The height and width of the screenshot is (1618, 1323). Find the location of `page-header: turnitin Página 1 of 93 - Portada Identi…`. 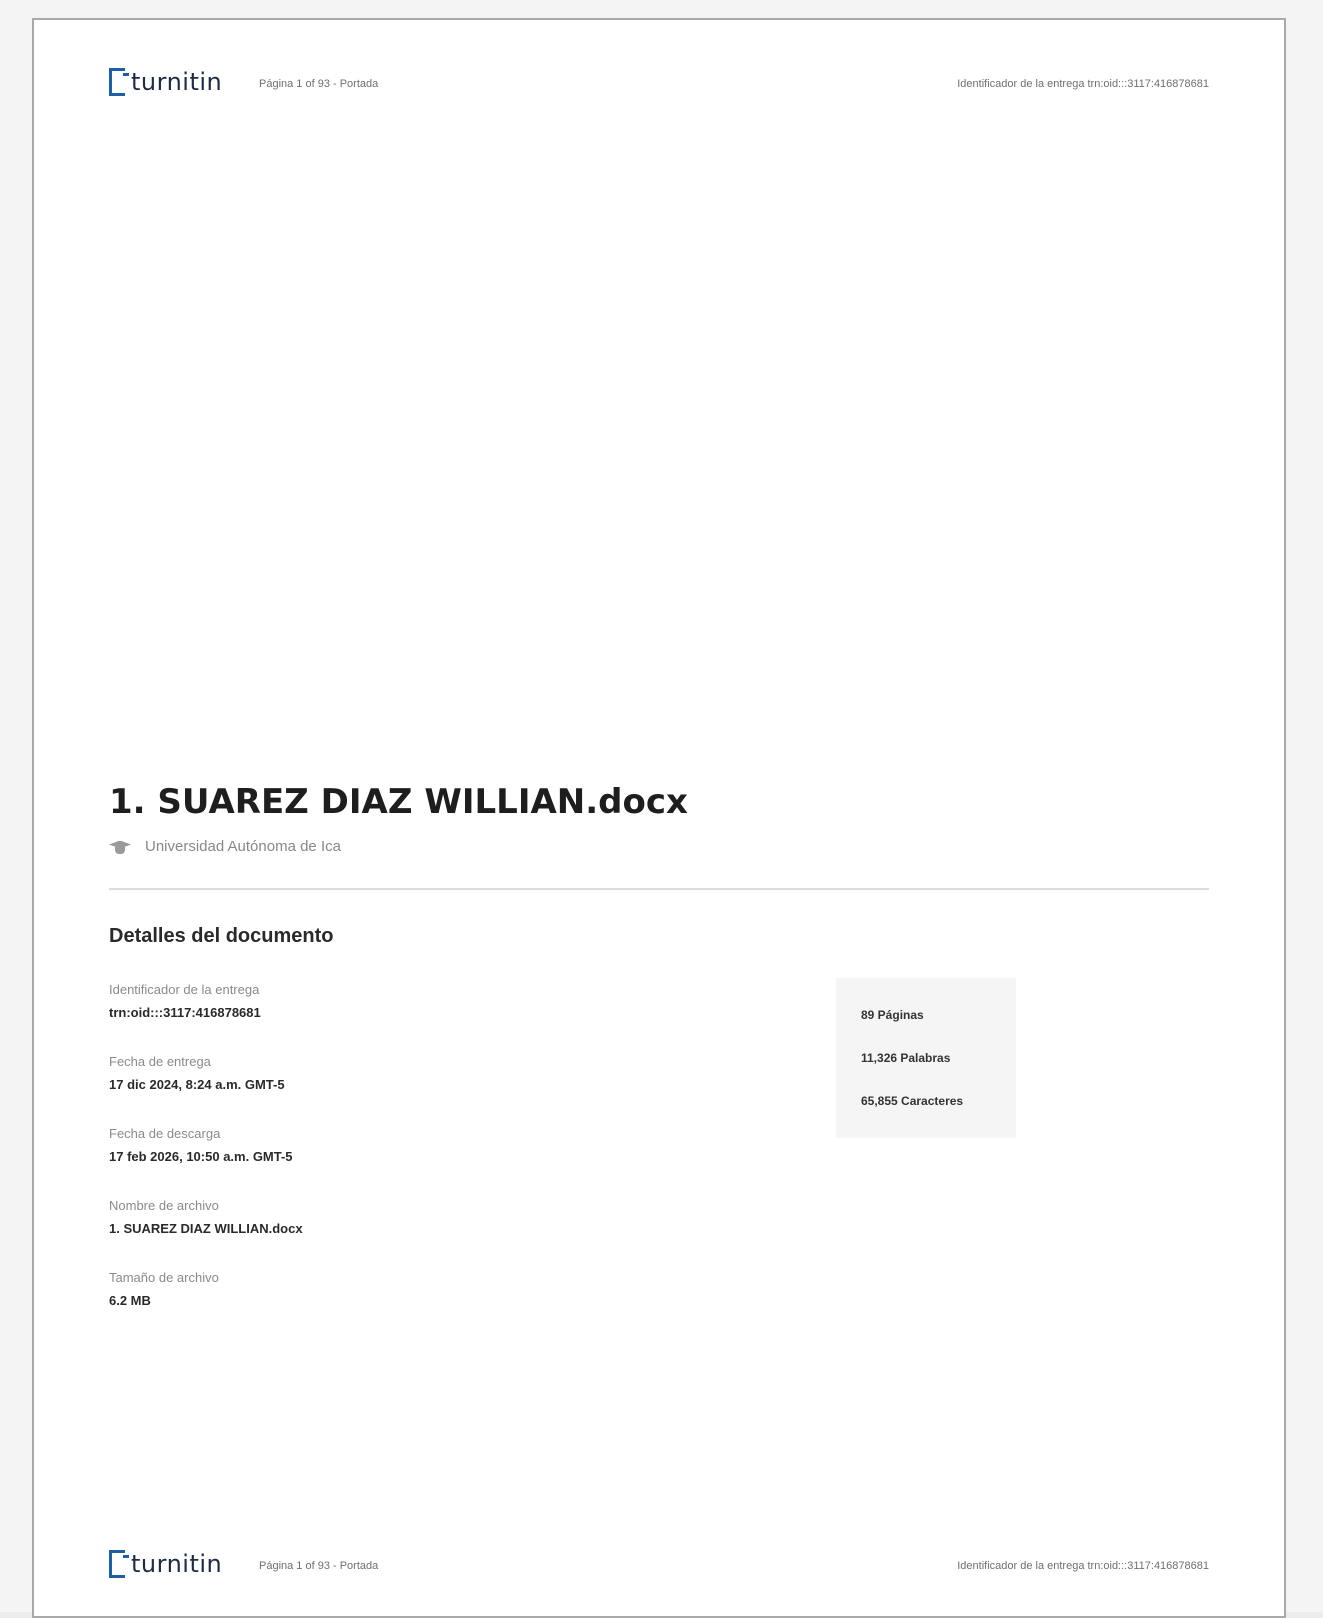

page-header: turnitin Página 1 of 93 - Portada Identi… is located at coordinates (659, 88).